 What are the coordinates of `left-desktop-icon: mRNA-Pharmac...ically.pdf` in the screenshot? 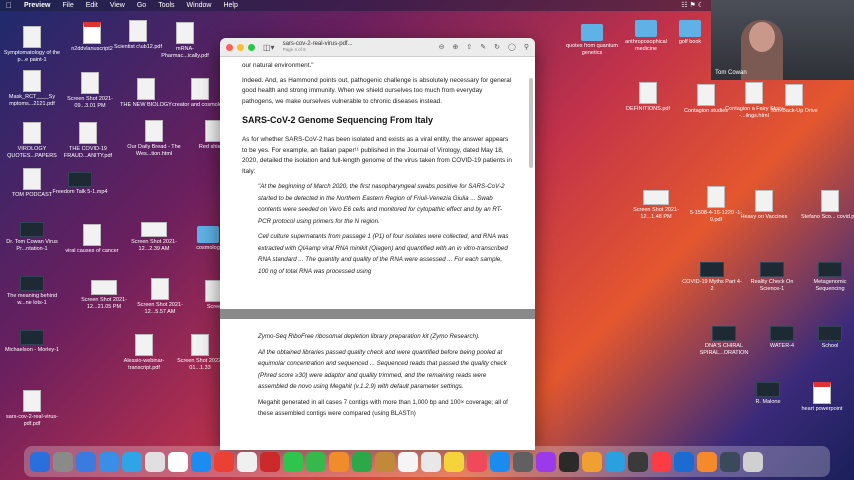 It's located at (185, 40).